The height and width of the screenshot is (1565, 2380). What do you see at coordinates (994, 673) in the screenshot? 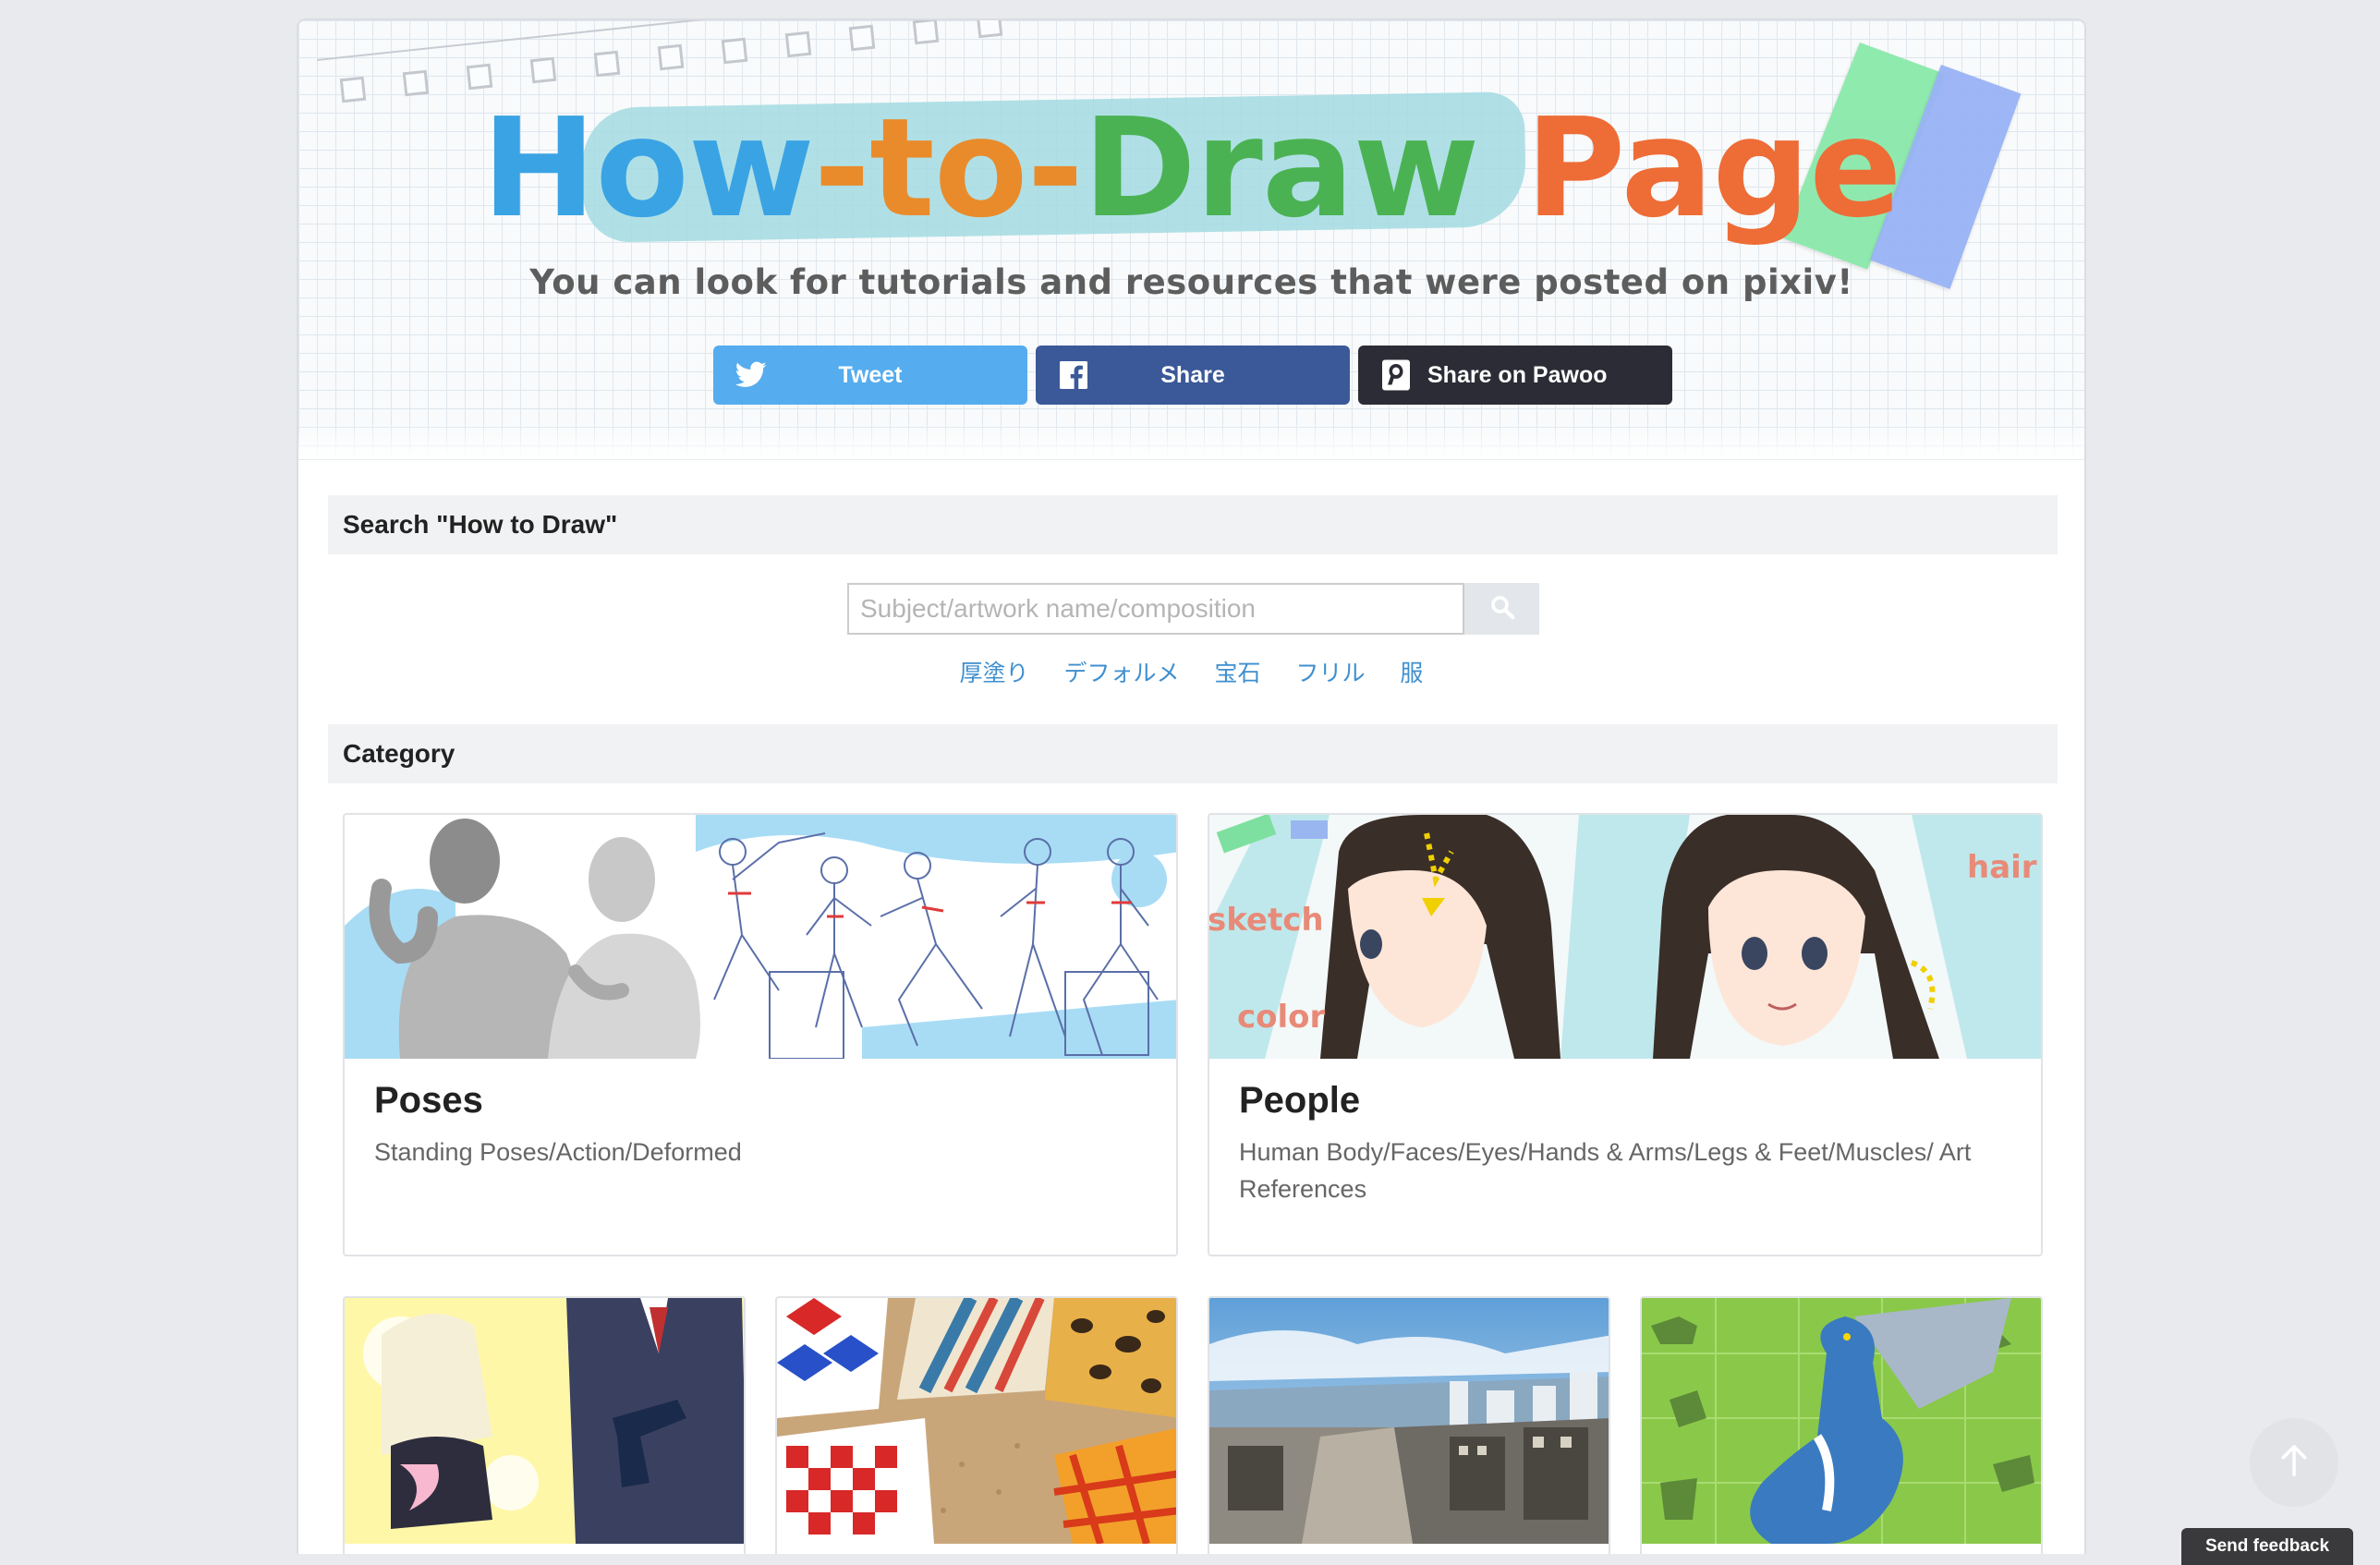
I see `tag-link: 厚塗り` at bounding box center [994, 673].